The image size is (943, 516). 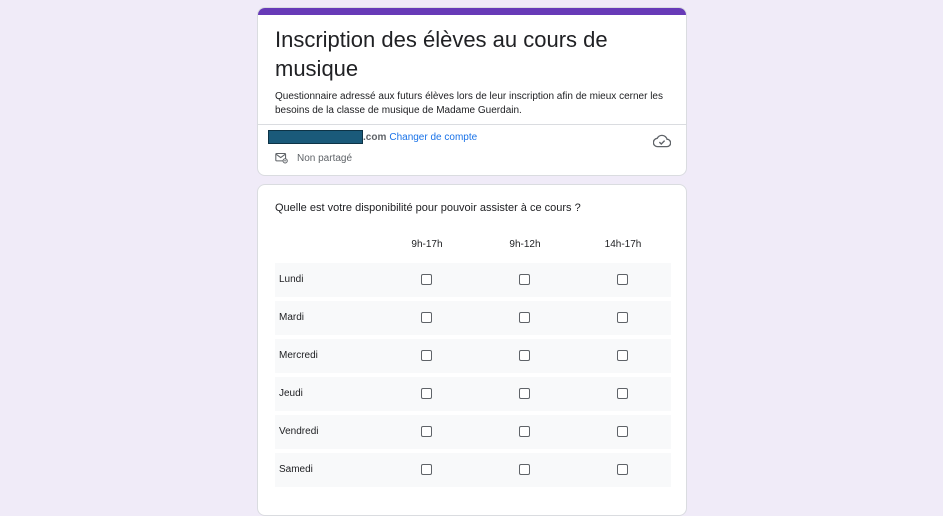 What do you see at coordinates (524, 431) in the screenshot?
I see `checkbox-vendredi-9h-12h` at bounding box center [524, 431].